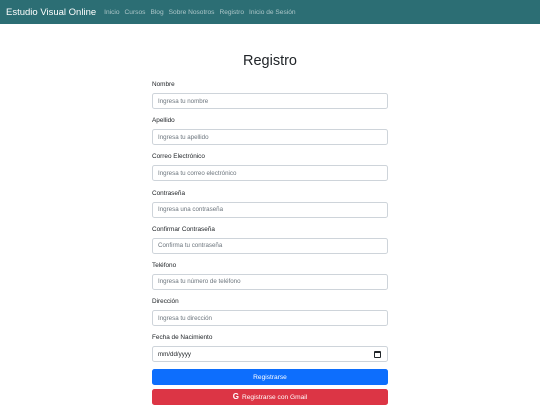 Image resolution: width=540 pixels, height=405 pixels. Describe the element at coordinates (270, 318) in the screenshot. I see `direccion-input: Ingresa tu dirección` at that location.